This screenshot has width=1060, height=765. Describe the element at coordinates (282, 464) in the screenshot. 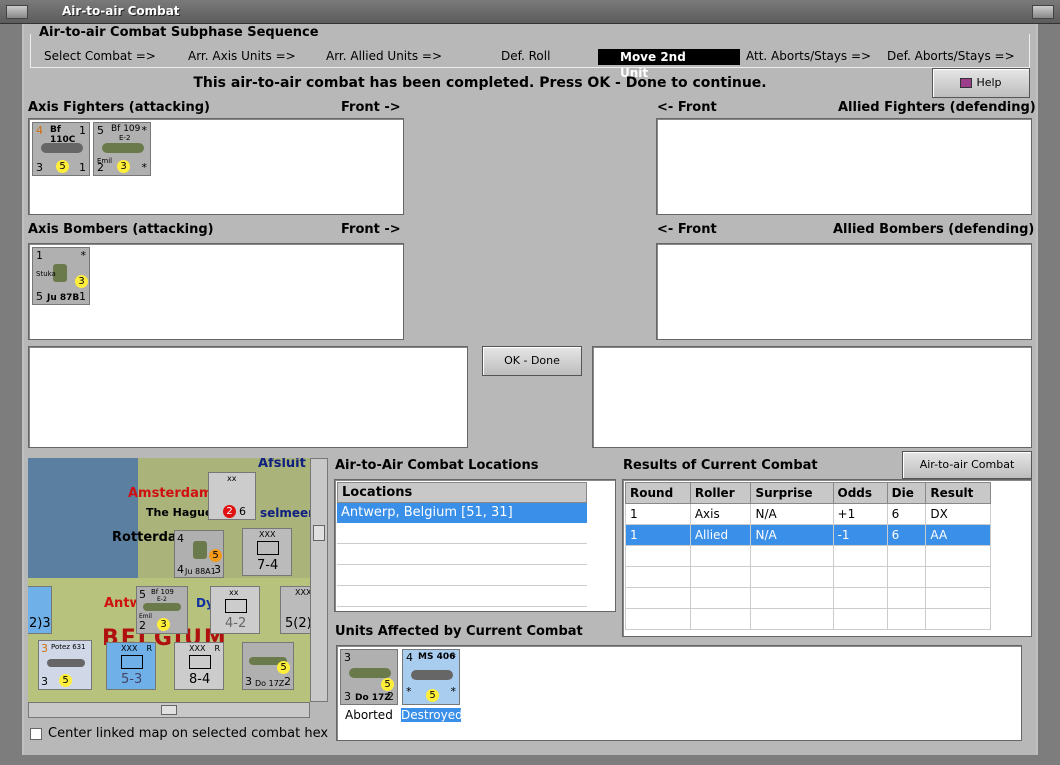

I see `map-label: Afsluit` at that location.